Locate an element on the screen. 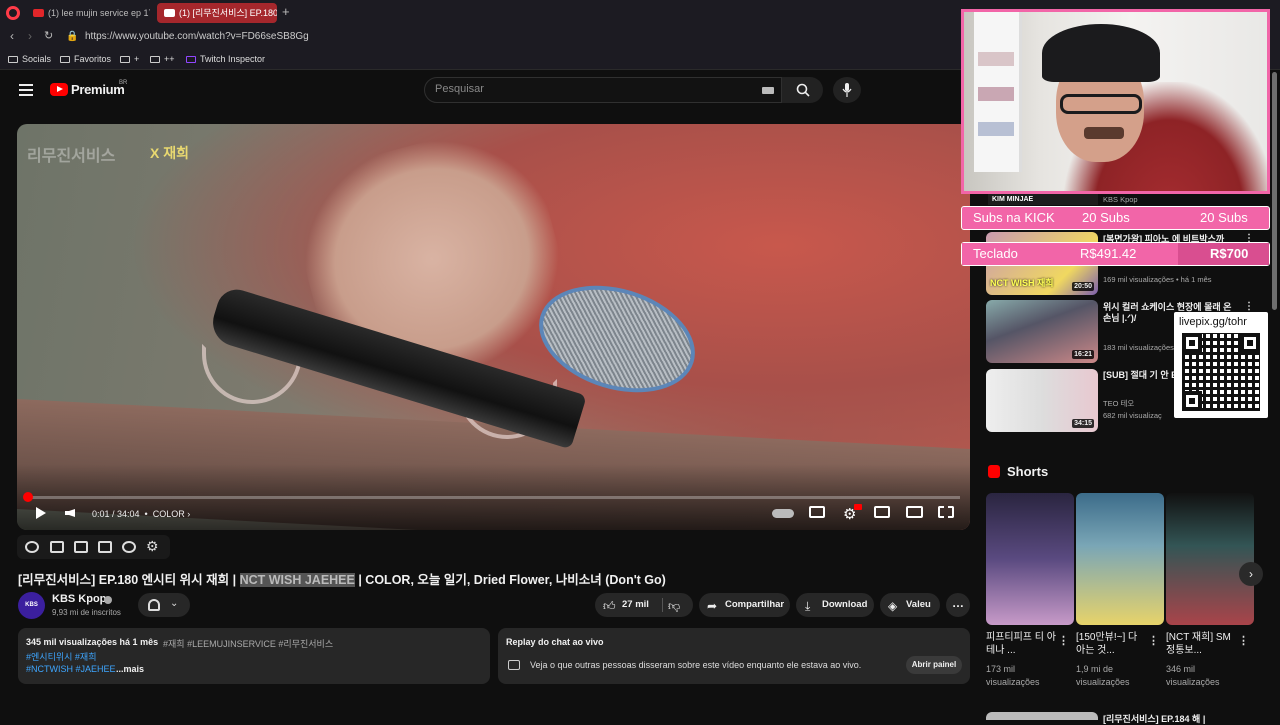 The height and width of the screenshot is (725, 1280). forward-icon: › is located at coordinates (30, 36).